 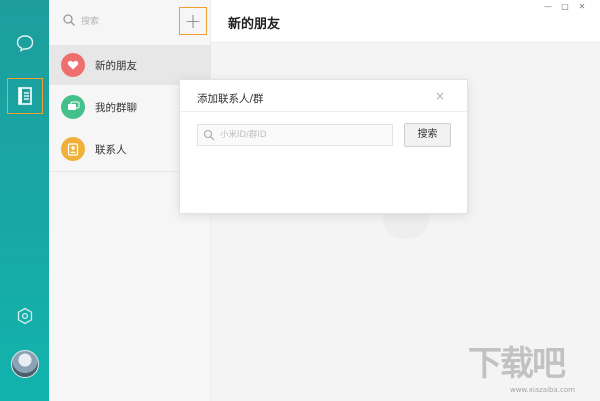 I want to click on list-item-label: 新的朋友, so click(x=116, y=65).